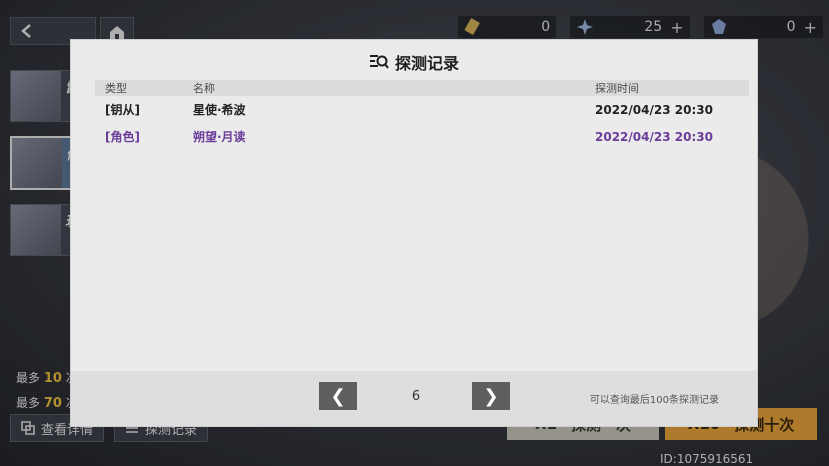 Image resolution: width=829 pixels, height=466 pixels. What do you see at coordinates (122, 137) in the screenshot?
I see `row-type: [角色]` at bounding box center [122, 137].